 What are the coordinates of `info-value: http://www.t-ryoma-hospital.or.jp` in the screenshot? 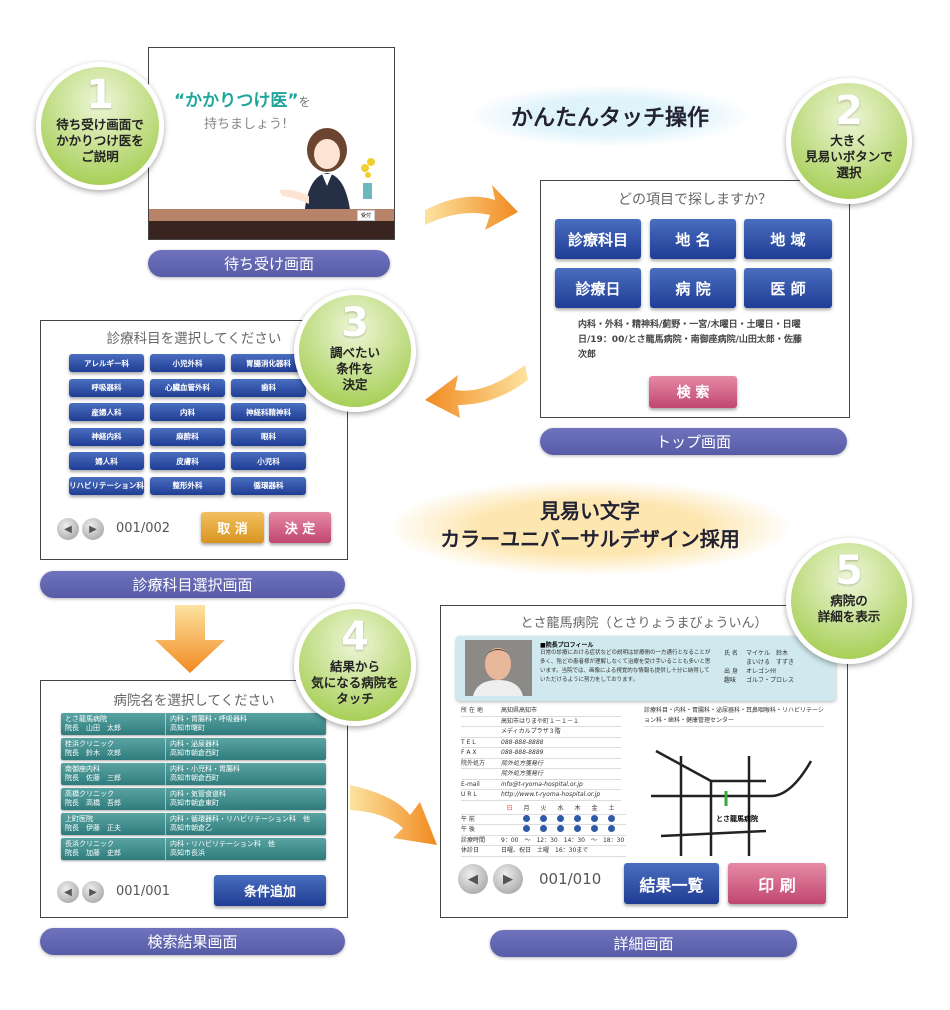 It's located at (550, 795).